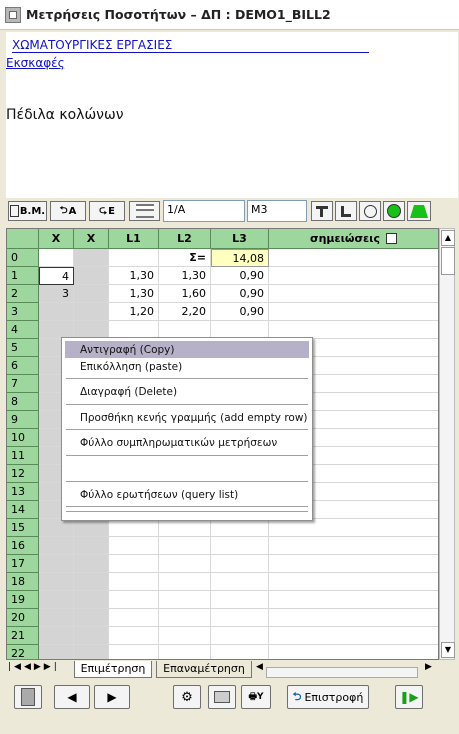 The width and height of the screenshot is (459, 734). Describe the element at coordinates (56, 294) in the screenshot. I see `grid-cell-x1: 3` at that location.